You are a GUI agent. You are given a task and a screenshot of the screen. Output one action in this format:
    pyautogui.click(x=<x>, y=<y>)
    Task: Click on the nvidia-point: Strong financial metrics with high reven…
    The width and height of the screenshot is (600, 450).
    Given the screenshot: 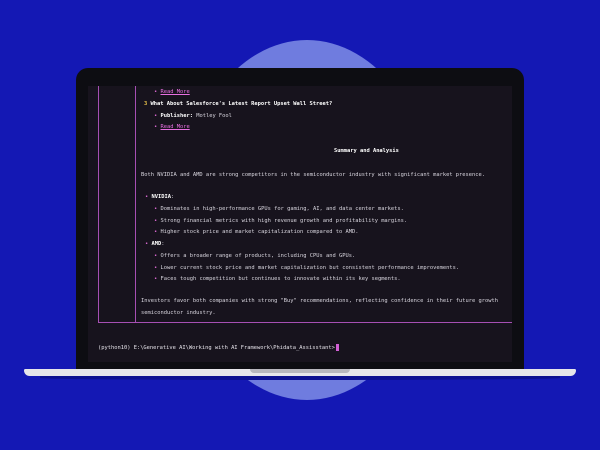 What is the action you would take?
    pyautogui.click(x=284, y=221)
    